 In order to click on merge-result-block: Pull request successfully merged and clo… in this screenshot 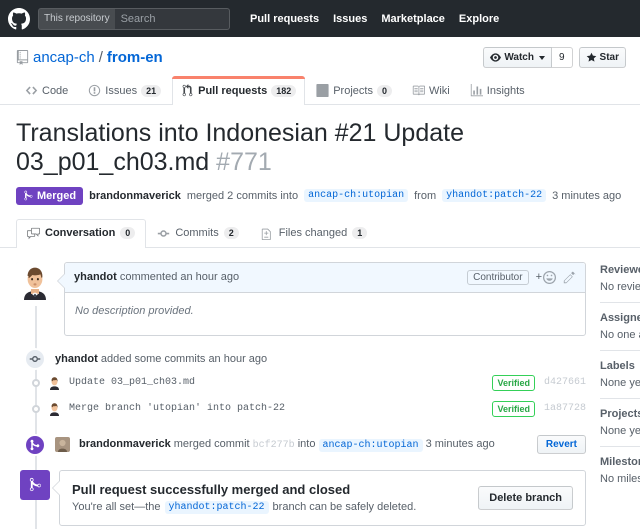, I will do `click(301, 497)`.